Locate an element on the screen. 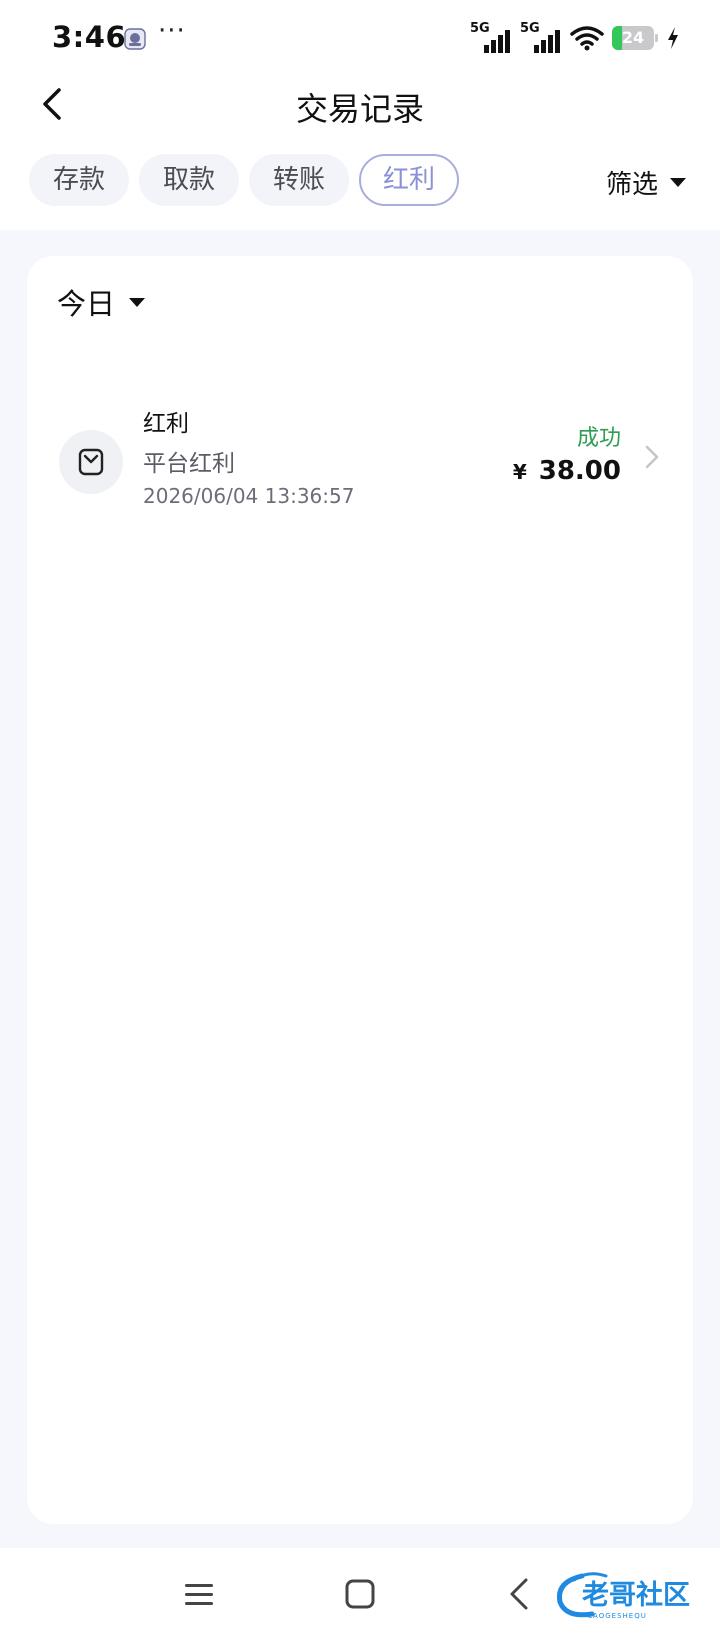 The image size is (720, 1640). date-filter-dropdown: 今日 is located at coordinates (101, 302).